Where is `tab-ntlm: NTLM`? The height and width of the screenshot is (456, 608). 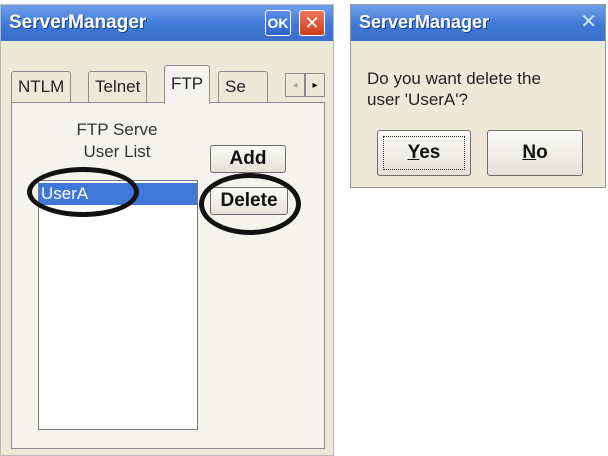
tab-ntlm: NTLM is located at coordinates (41, 87).